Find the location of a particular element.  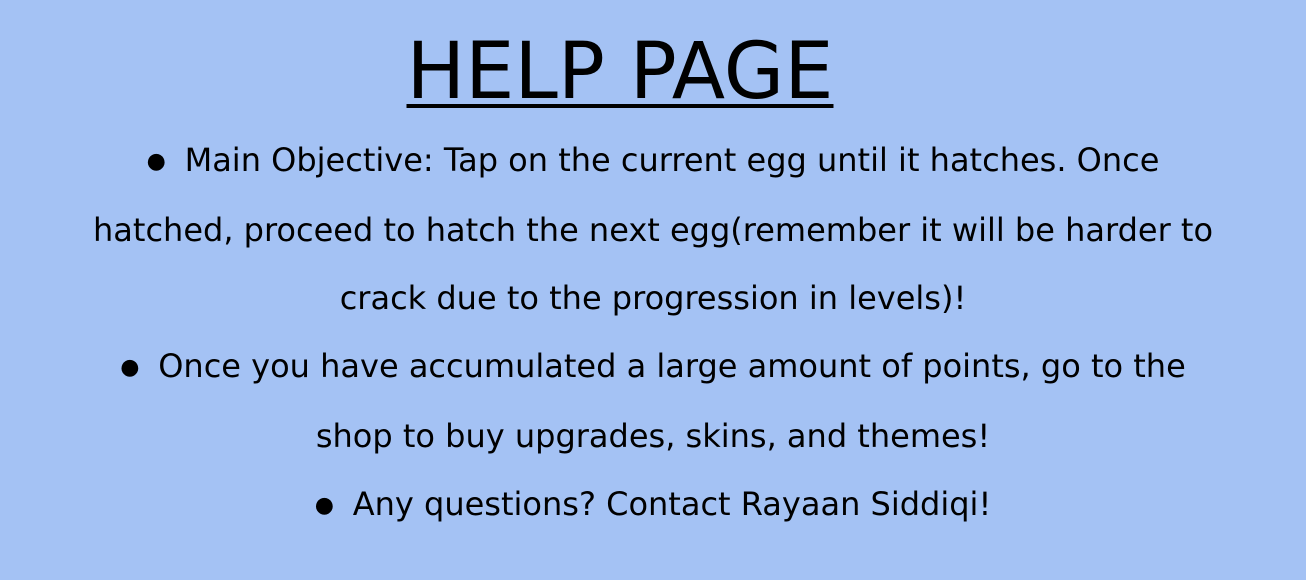

list-item-text: Any questions? Contact Rayaan Siddiqi! is located at coordinates (672, 504).